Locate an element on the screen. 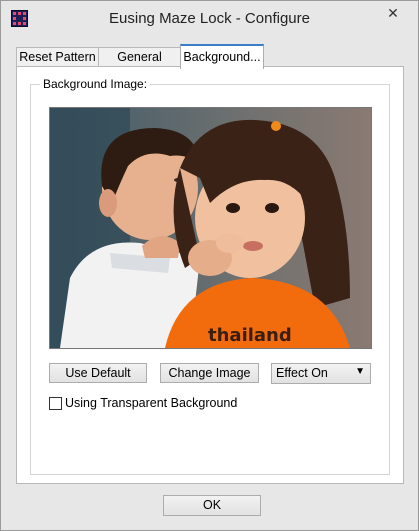 Image resolution: width=419 pixels, height=531 pixels. title-bar: Eusing Maze Lock - Configure ✕ is located at coordinates (209, 18).